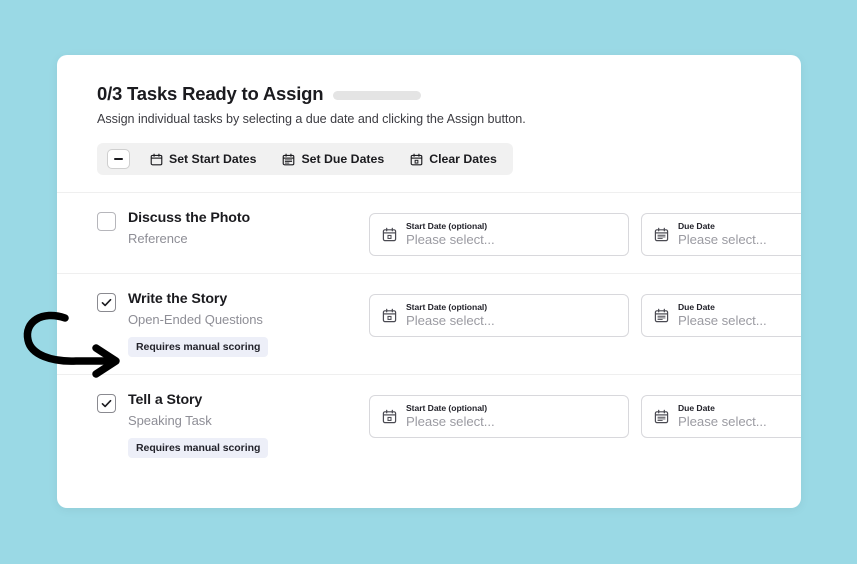 This screenshot has height=564, width=857. Describe the element at coordinates (210, 93) in the screenshot. I see `page-title: 0/3 Tasks Ready to Assign` at that location.